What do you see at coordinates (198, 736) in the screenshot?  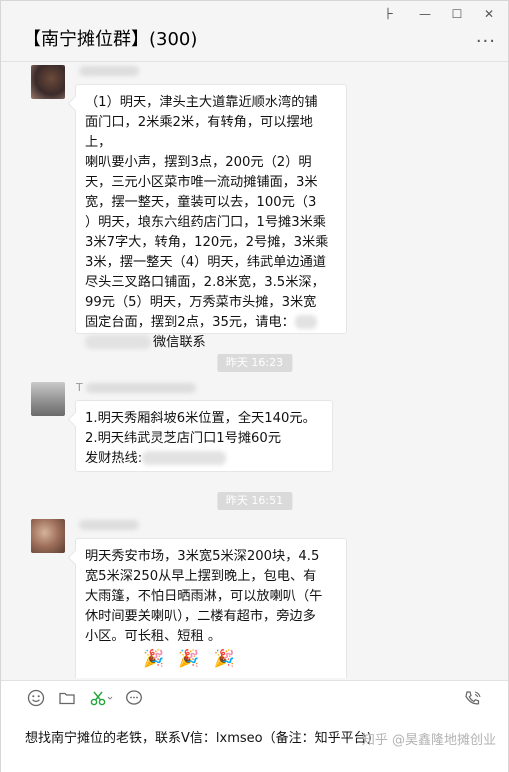 I see `message-input: 想找南宁摊位的老铁，联系V信：lxmseo（备注：知乎平台)` at bounding box center [198, 736].